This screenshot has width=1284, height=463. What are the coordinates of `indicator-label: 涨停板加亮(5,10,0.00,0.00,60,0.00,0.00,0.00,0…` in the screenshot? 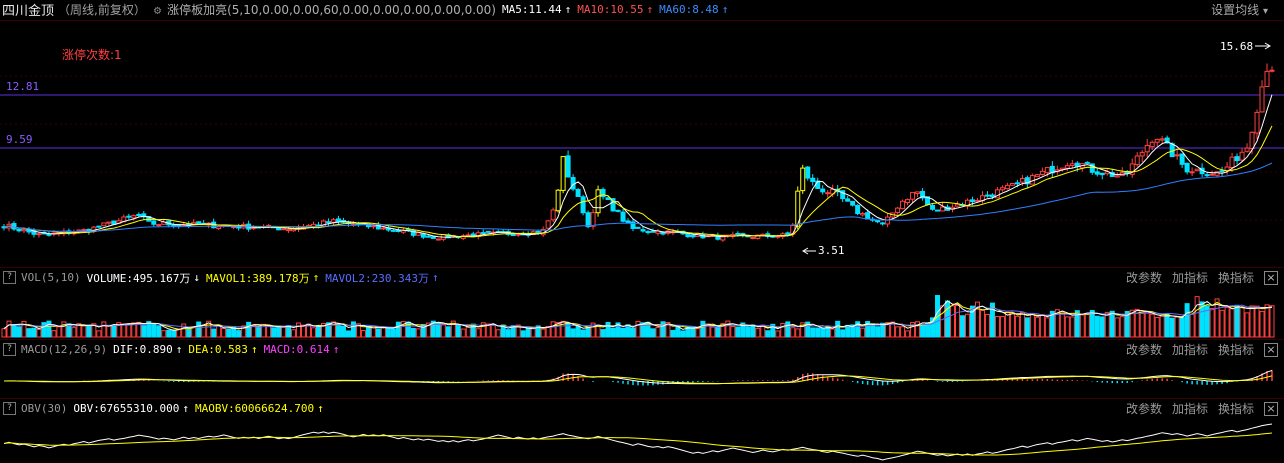 It's located at (331, 9).